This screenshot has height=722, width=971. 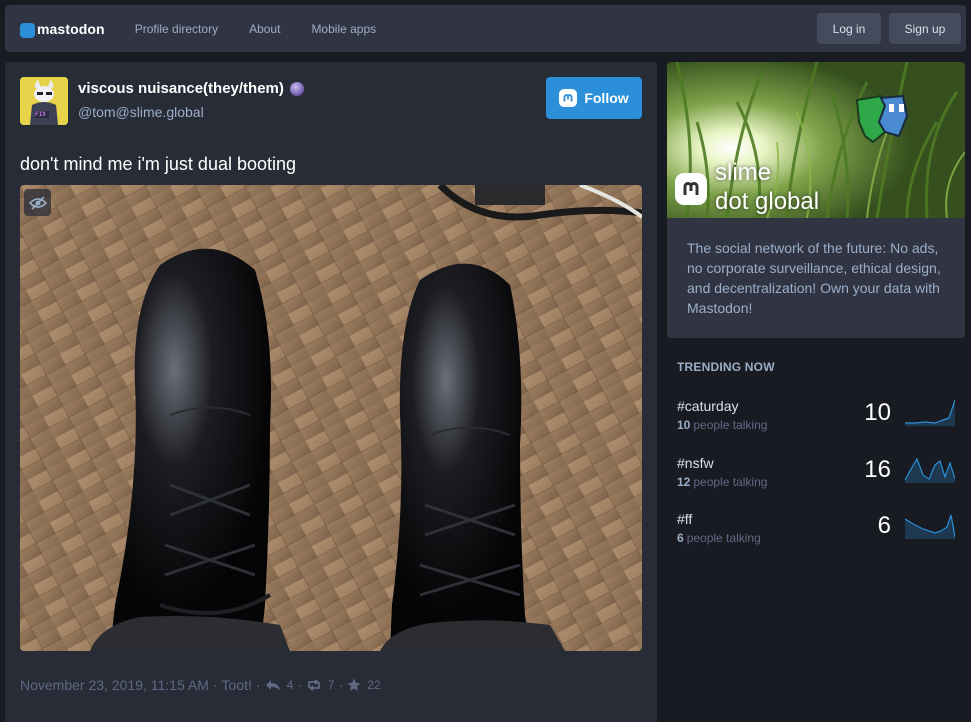 I want to click on auth-buttons: Log in Sign up, so click(x=889, y=28).